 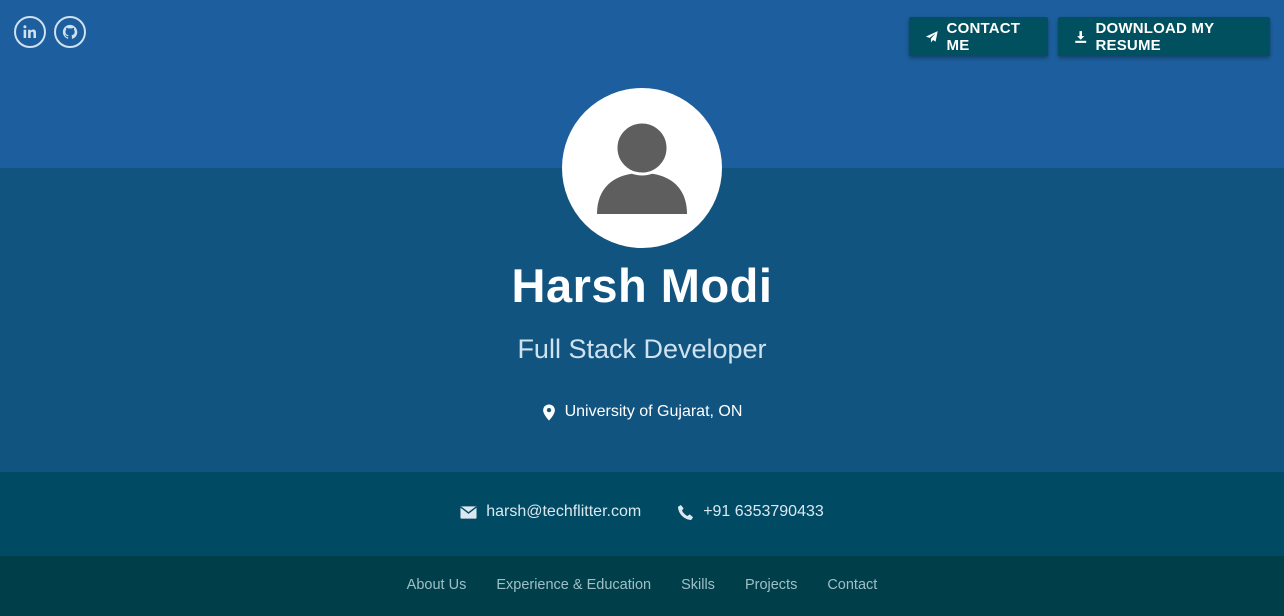 I want to click on header-actions: CONTACT ME DOWNLOAD MY RESUME, so click(x=1089, y=36).